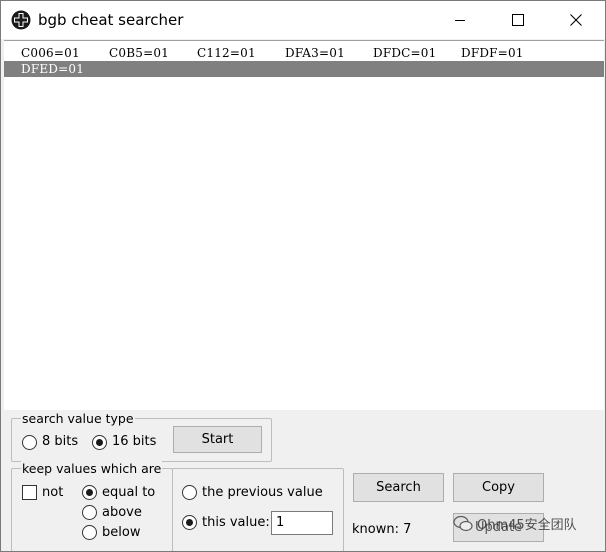 This screenshot has height=552, width=606. I want to click on radio-8-bits-label: 8 bits, so click(60, 441).